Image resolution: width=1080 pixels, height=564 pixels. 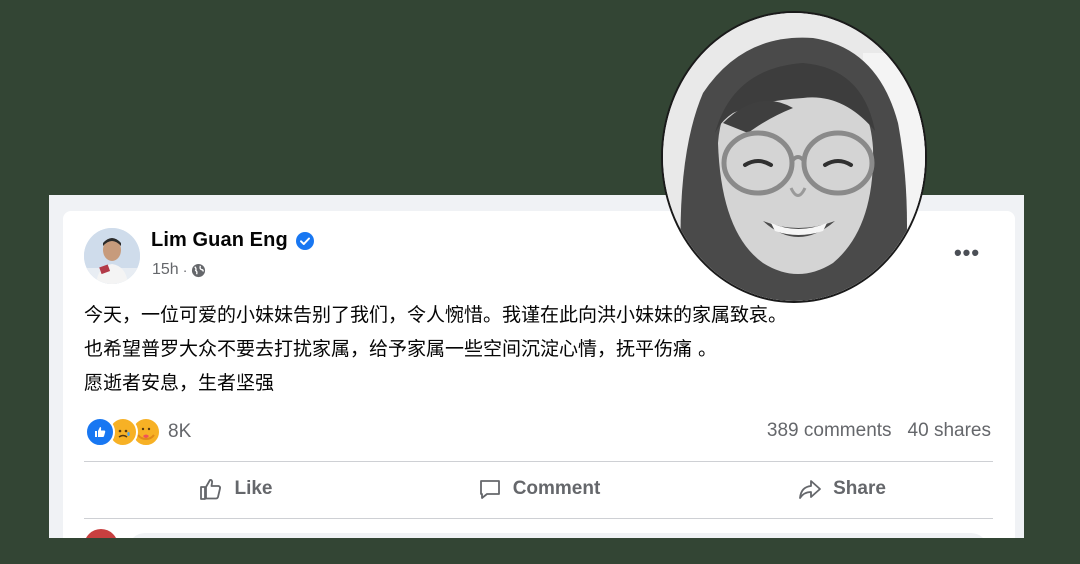 What do you see at coordinates (253, 488) in the screenshot?
I see `like-label: Like` at bounding box center [253, 488].